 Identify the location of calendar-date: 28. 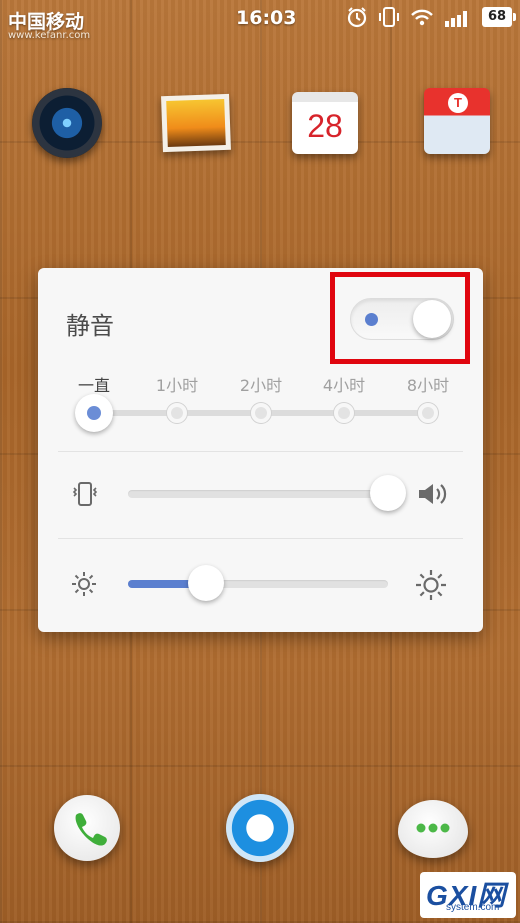
(325, 126).